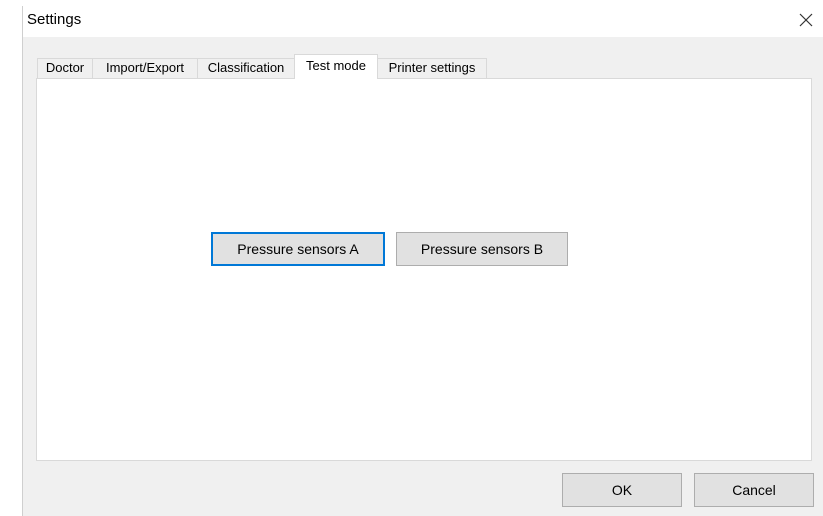  I want to click on tab-classification: Classification, so click(246, 68).